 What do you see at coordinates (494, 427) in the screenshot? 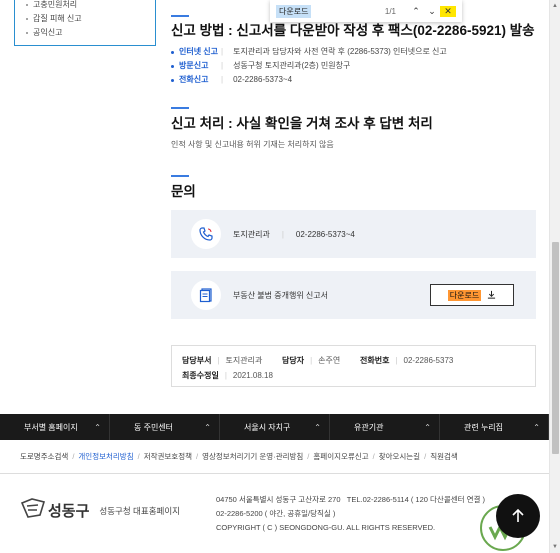
I see `footer-nav-sites: 관련 누리집 ⌃` at bounding box center [494, 427].